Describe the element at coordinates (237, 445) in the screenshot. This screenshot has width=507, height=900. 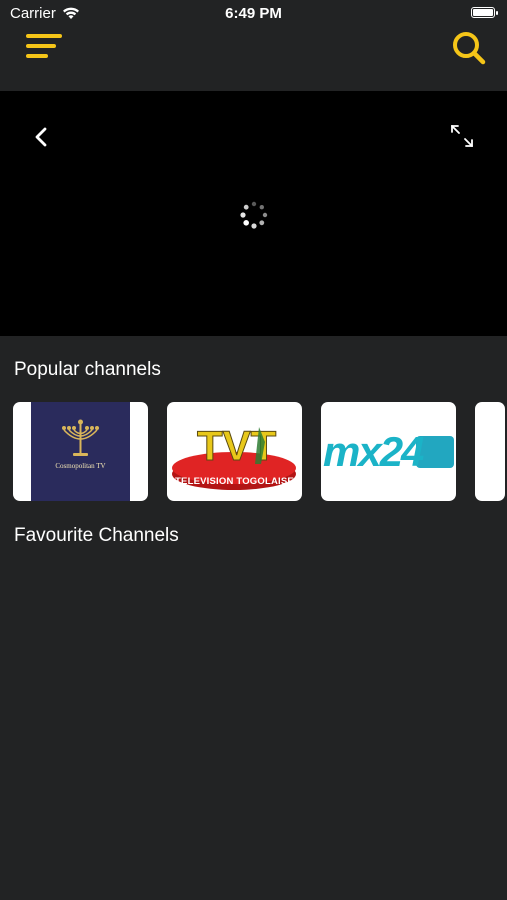
I see `svg-text: TVT` at that location.